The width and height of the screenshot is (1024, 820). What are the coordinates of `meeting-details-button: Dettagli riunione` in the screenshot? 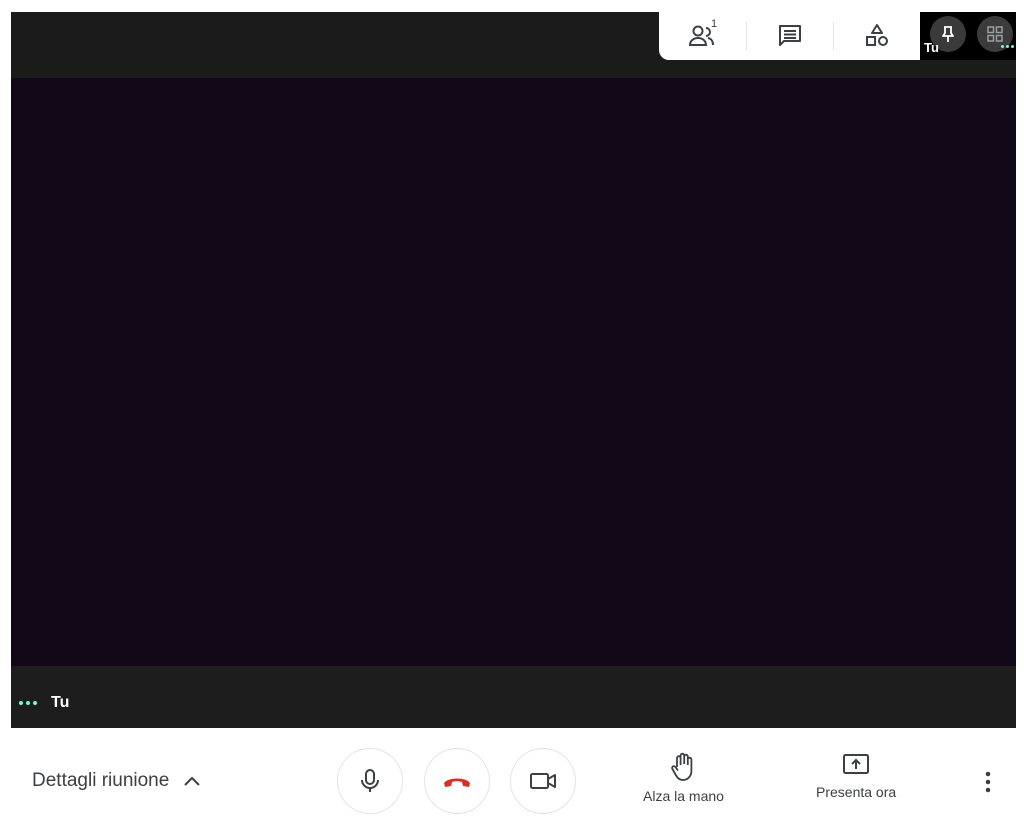 It's located at (116, 781).